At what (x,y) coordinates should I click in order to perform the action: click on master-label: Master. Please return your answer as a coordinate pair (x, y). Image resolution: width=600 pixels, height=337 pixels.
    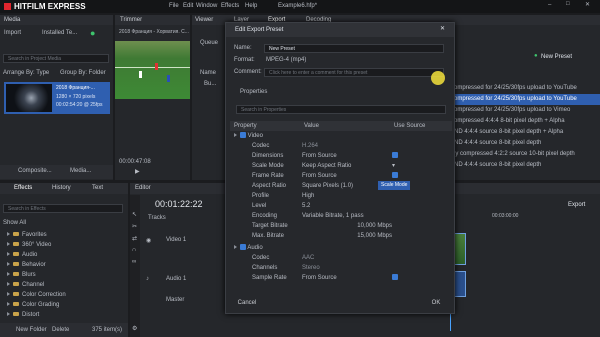
    Looking at the image, I should click on (175, 300).